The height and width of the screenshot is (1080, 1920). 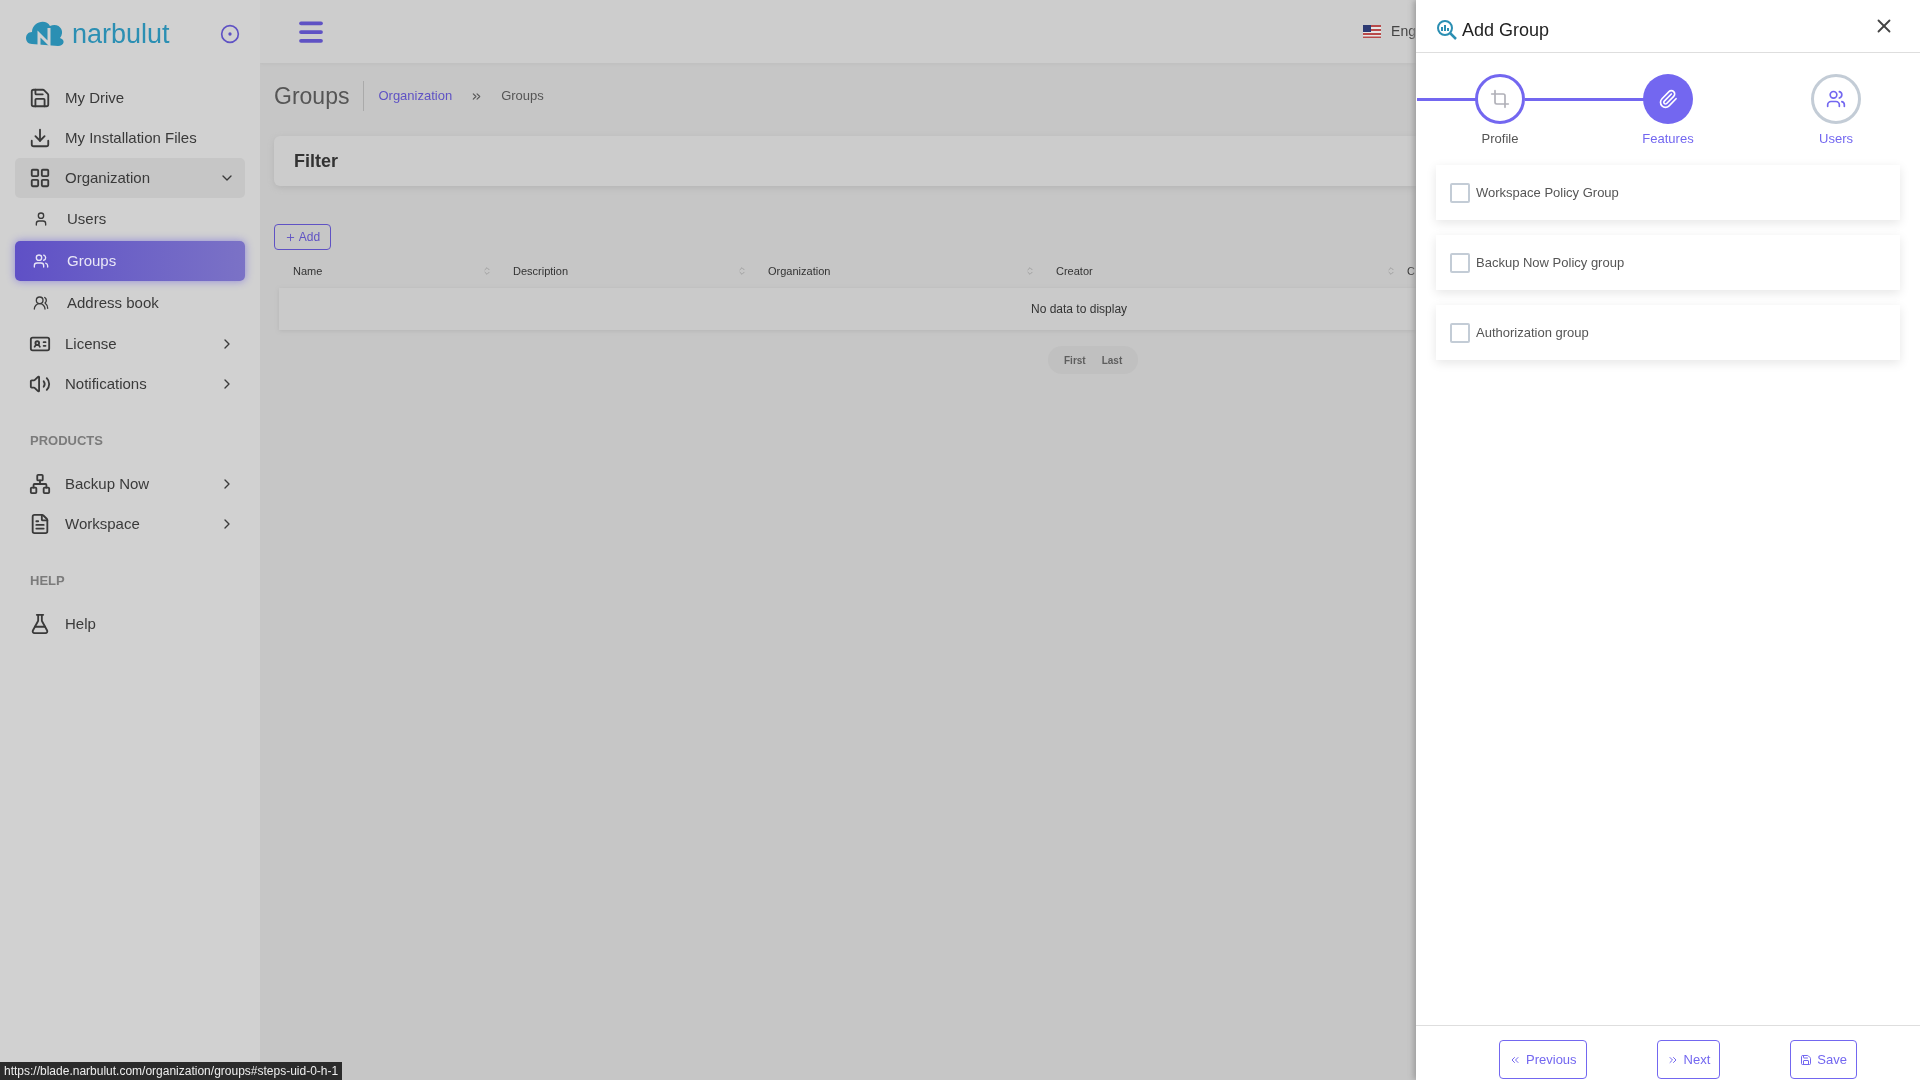 What do you see at coordinates (1403, 31) in the screenshot?
I see `language-label: Eng` at bounding box center [1403, 31].